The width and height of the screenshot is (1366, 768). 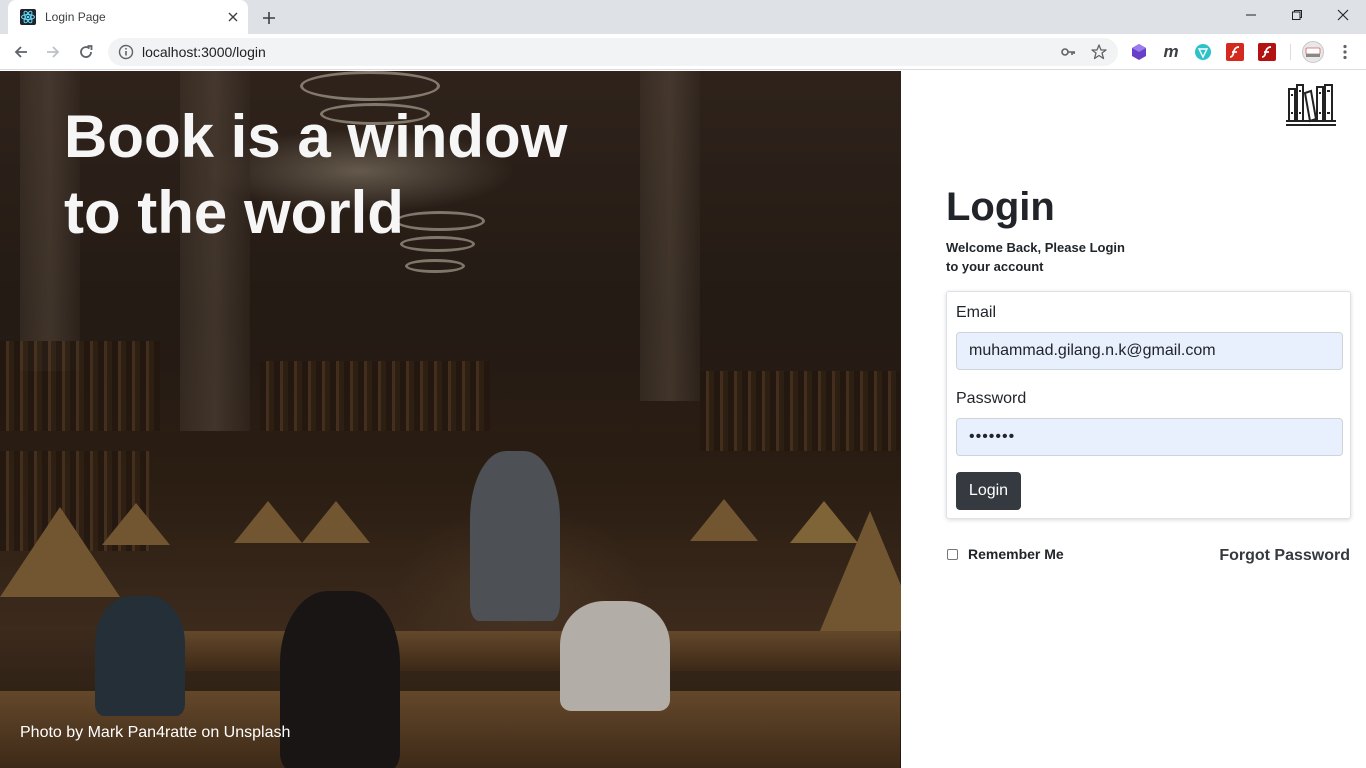 I want to click on login-title: Login, so click(x=1000, y=207).